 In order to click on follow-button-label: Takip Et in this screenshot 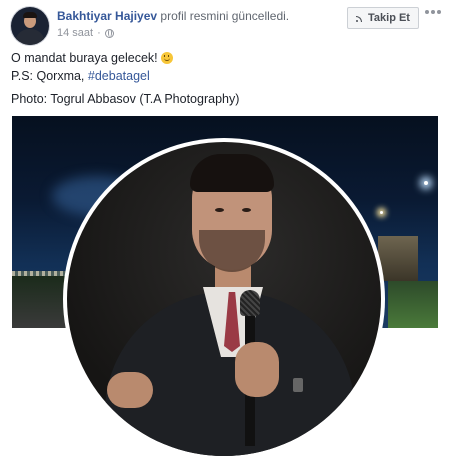, I will do `click(389, 18)`.